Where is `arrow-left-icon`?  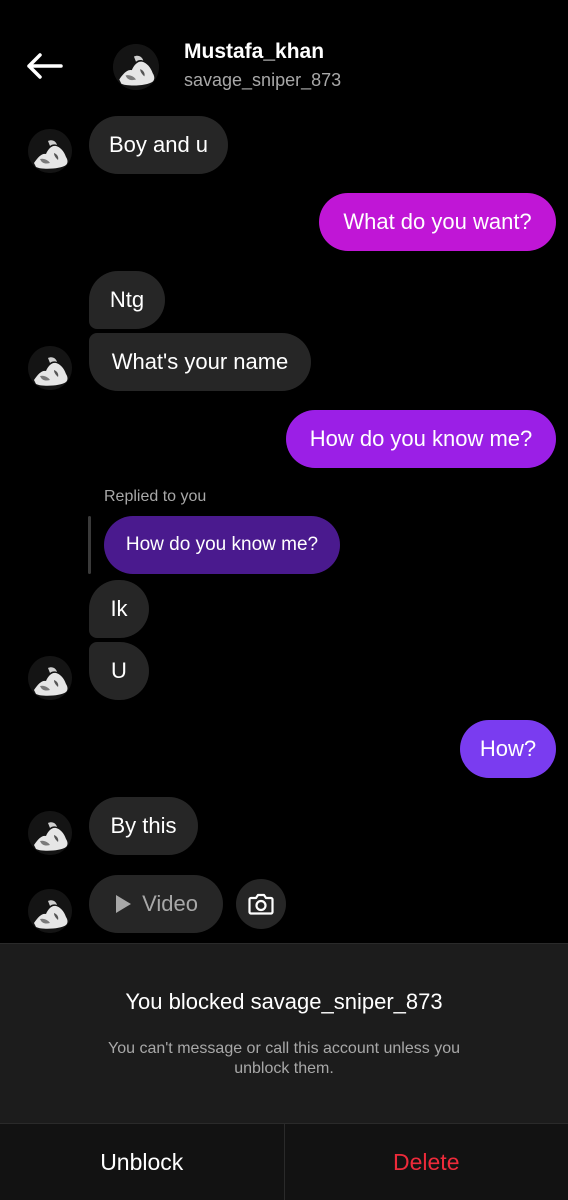 arrow-left-icon is located at coordinates (45, 66).